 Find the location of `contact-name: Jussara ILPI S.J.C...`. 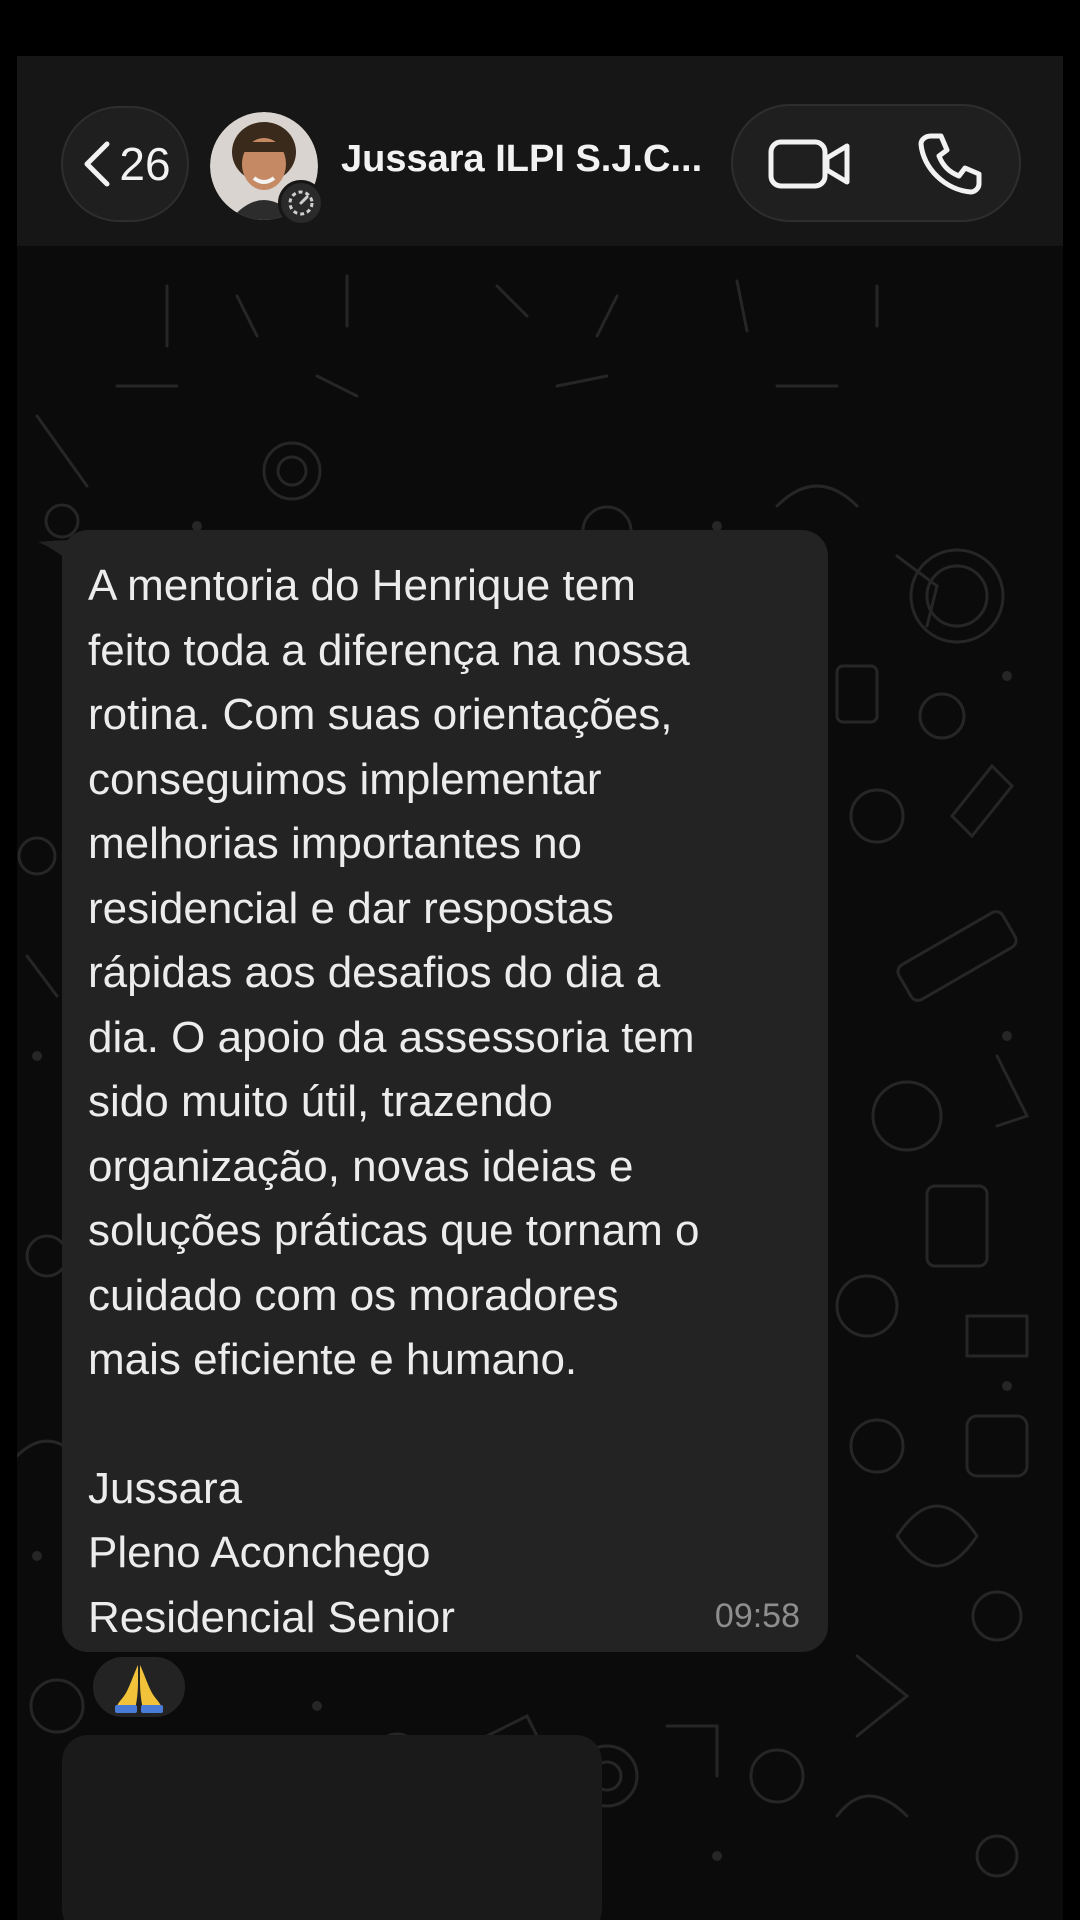

contact-name: Jussara ILPI S.J.C... is located at coordinates (521, 159).